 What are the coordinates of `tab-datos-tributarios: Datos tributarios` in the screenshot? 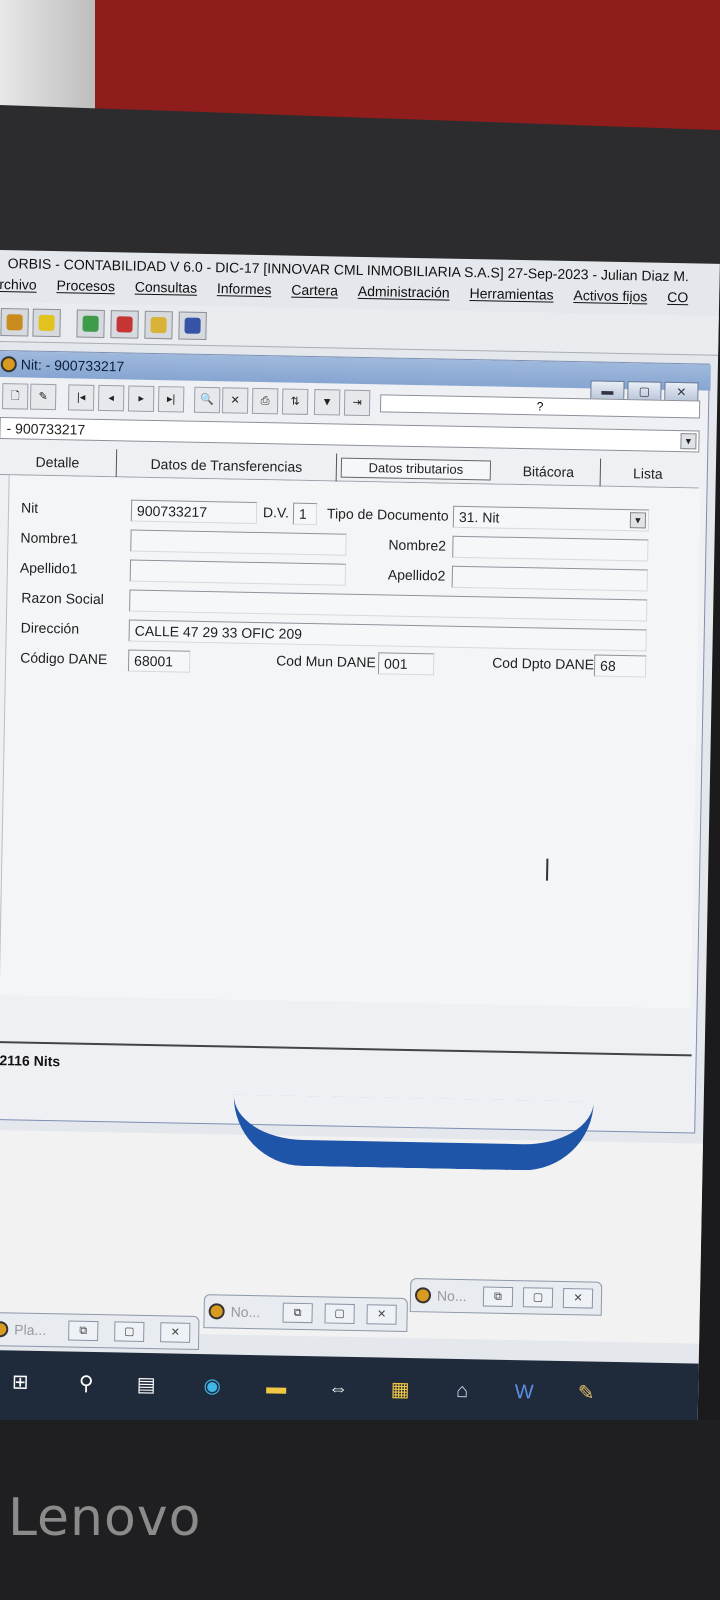 It's located at (416, 469).